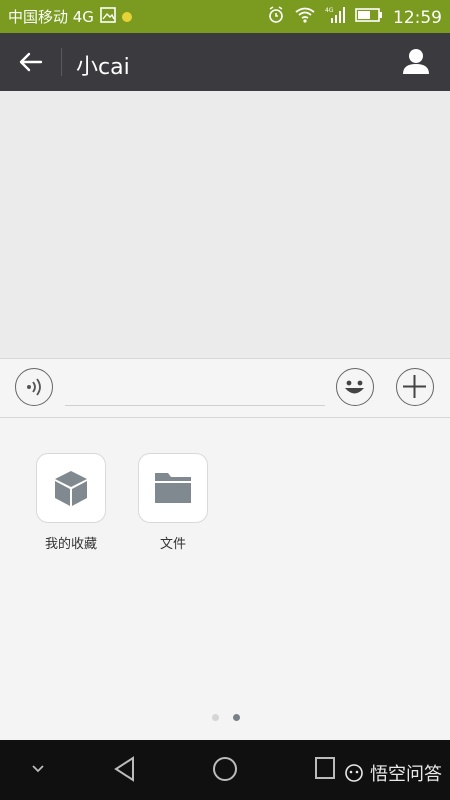  What do you see at coordinates (354, 17) in the screenshot?
I see `status-right: 4G 12:59` at bounding box center [354, 17].